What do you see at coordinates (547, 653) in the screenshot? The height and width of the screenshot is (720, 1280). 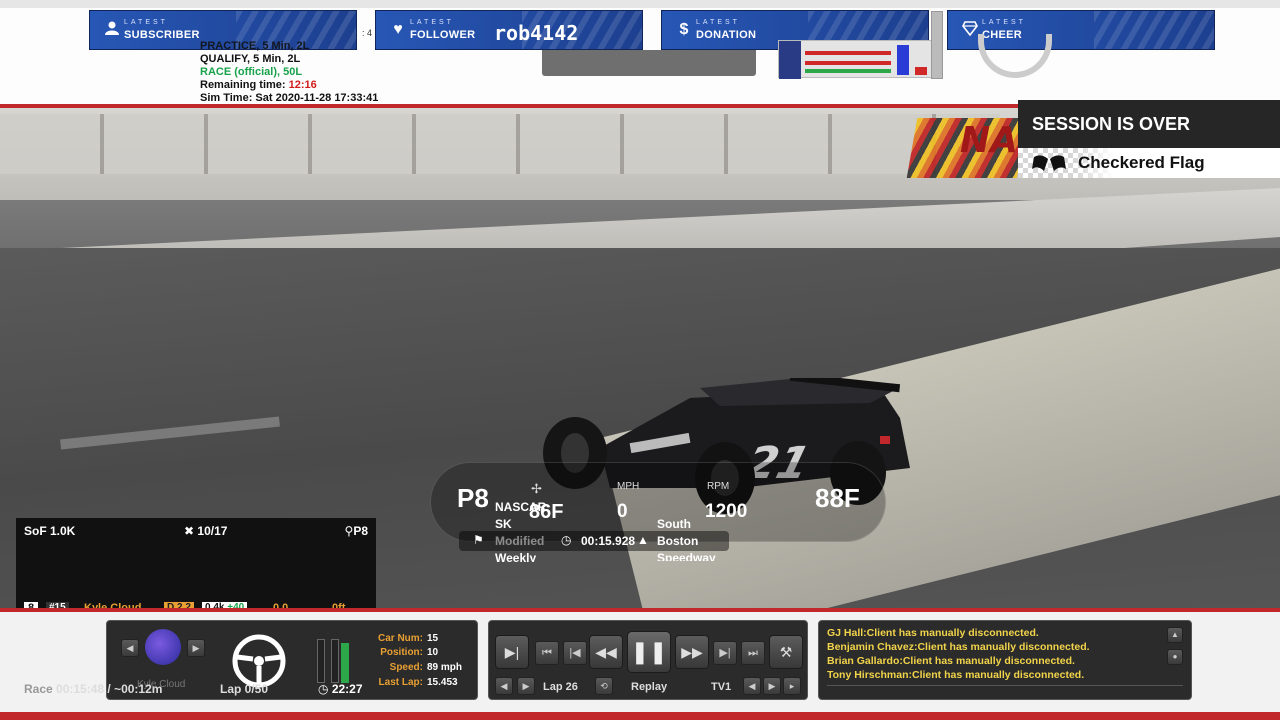 I see `to-start-button: ⏮` at bounding box center [547, 653].